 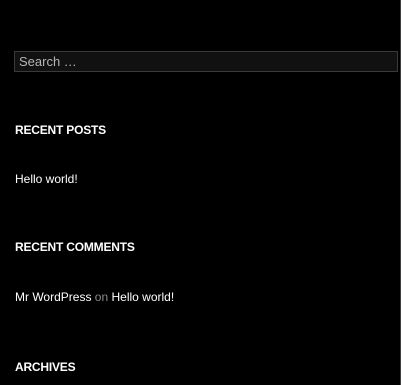 I want to click on recent-comment-item: Mr WordPress on Hello world!, so click(x=94, y=297).